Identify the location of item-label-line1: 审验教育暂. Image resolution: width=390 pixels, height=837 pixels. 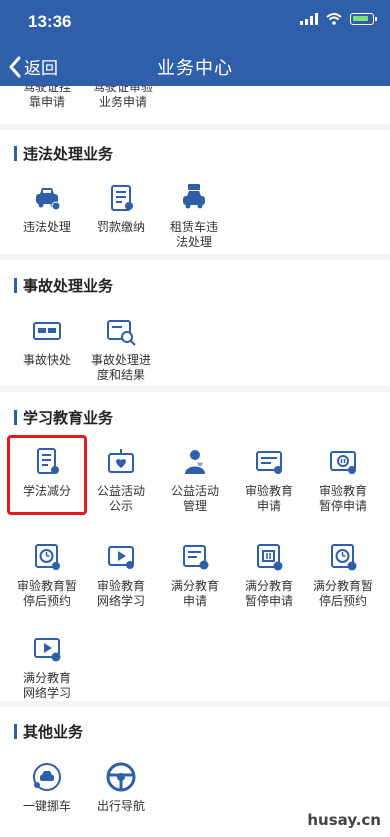
(46, 586).